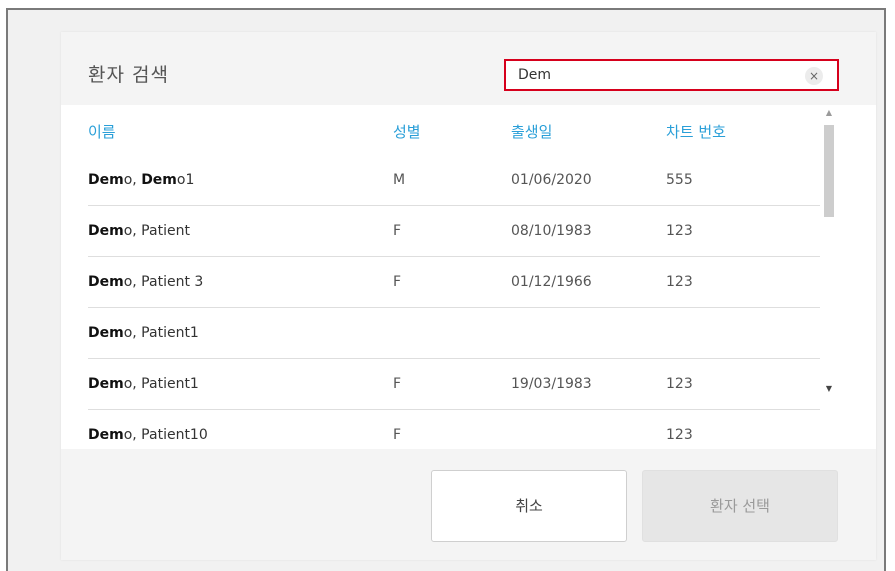  Describe the element at coordinates (551, 384) in the screenshot. I see `patient-dob: 19/03/1983` at that location.